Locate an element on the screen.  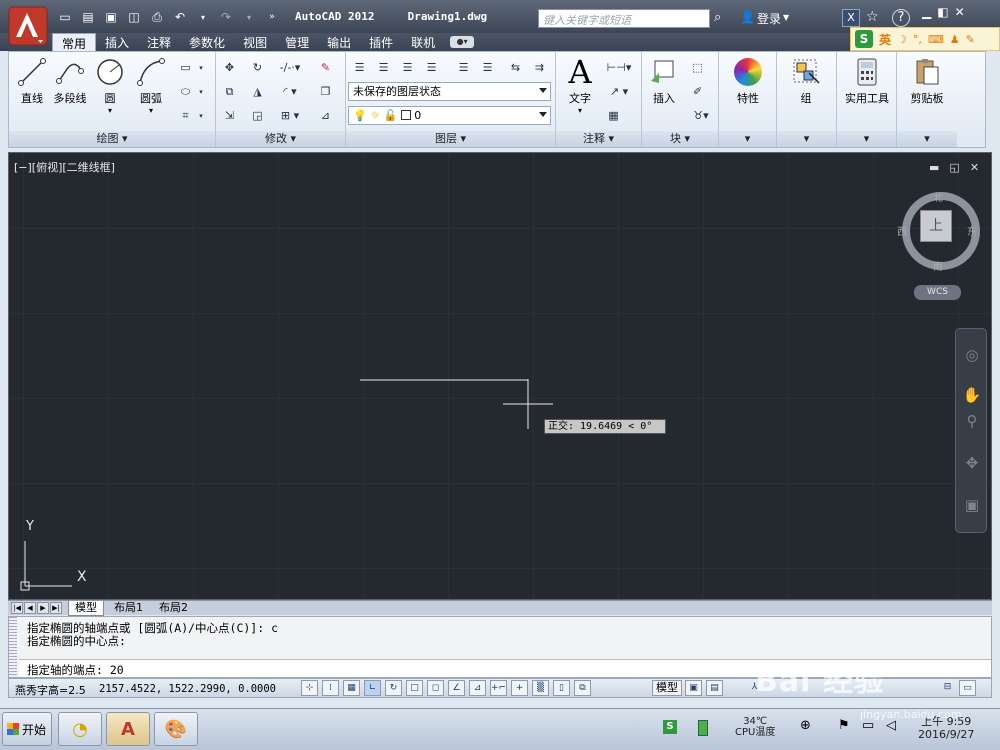
leader-icon: ↗ ▾ is located at coordinates (619, 91).